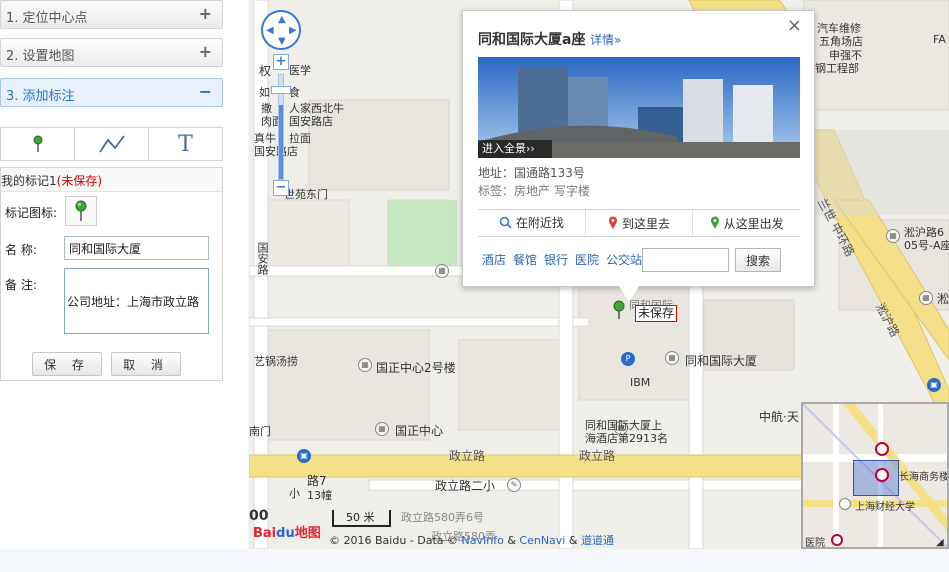 The width and height of the screenshot is (949, 572). I want to click on accordion-label: 2. 设置地图, so click(40, 56).